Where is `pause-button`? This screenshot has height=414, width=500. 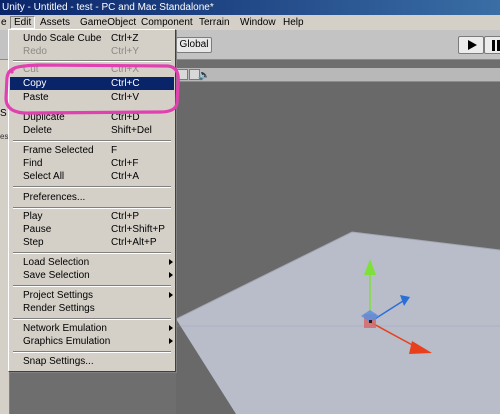 pause-button is located at coordinates (492, 45).